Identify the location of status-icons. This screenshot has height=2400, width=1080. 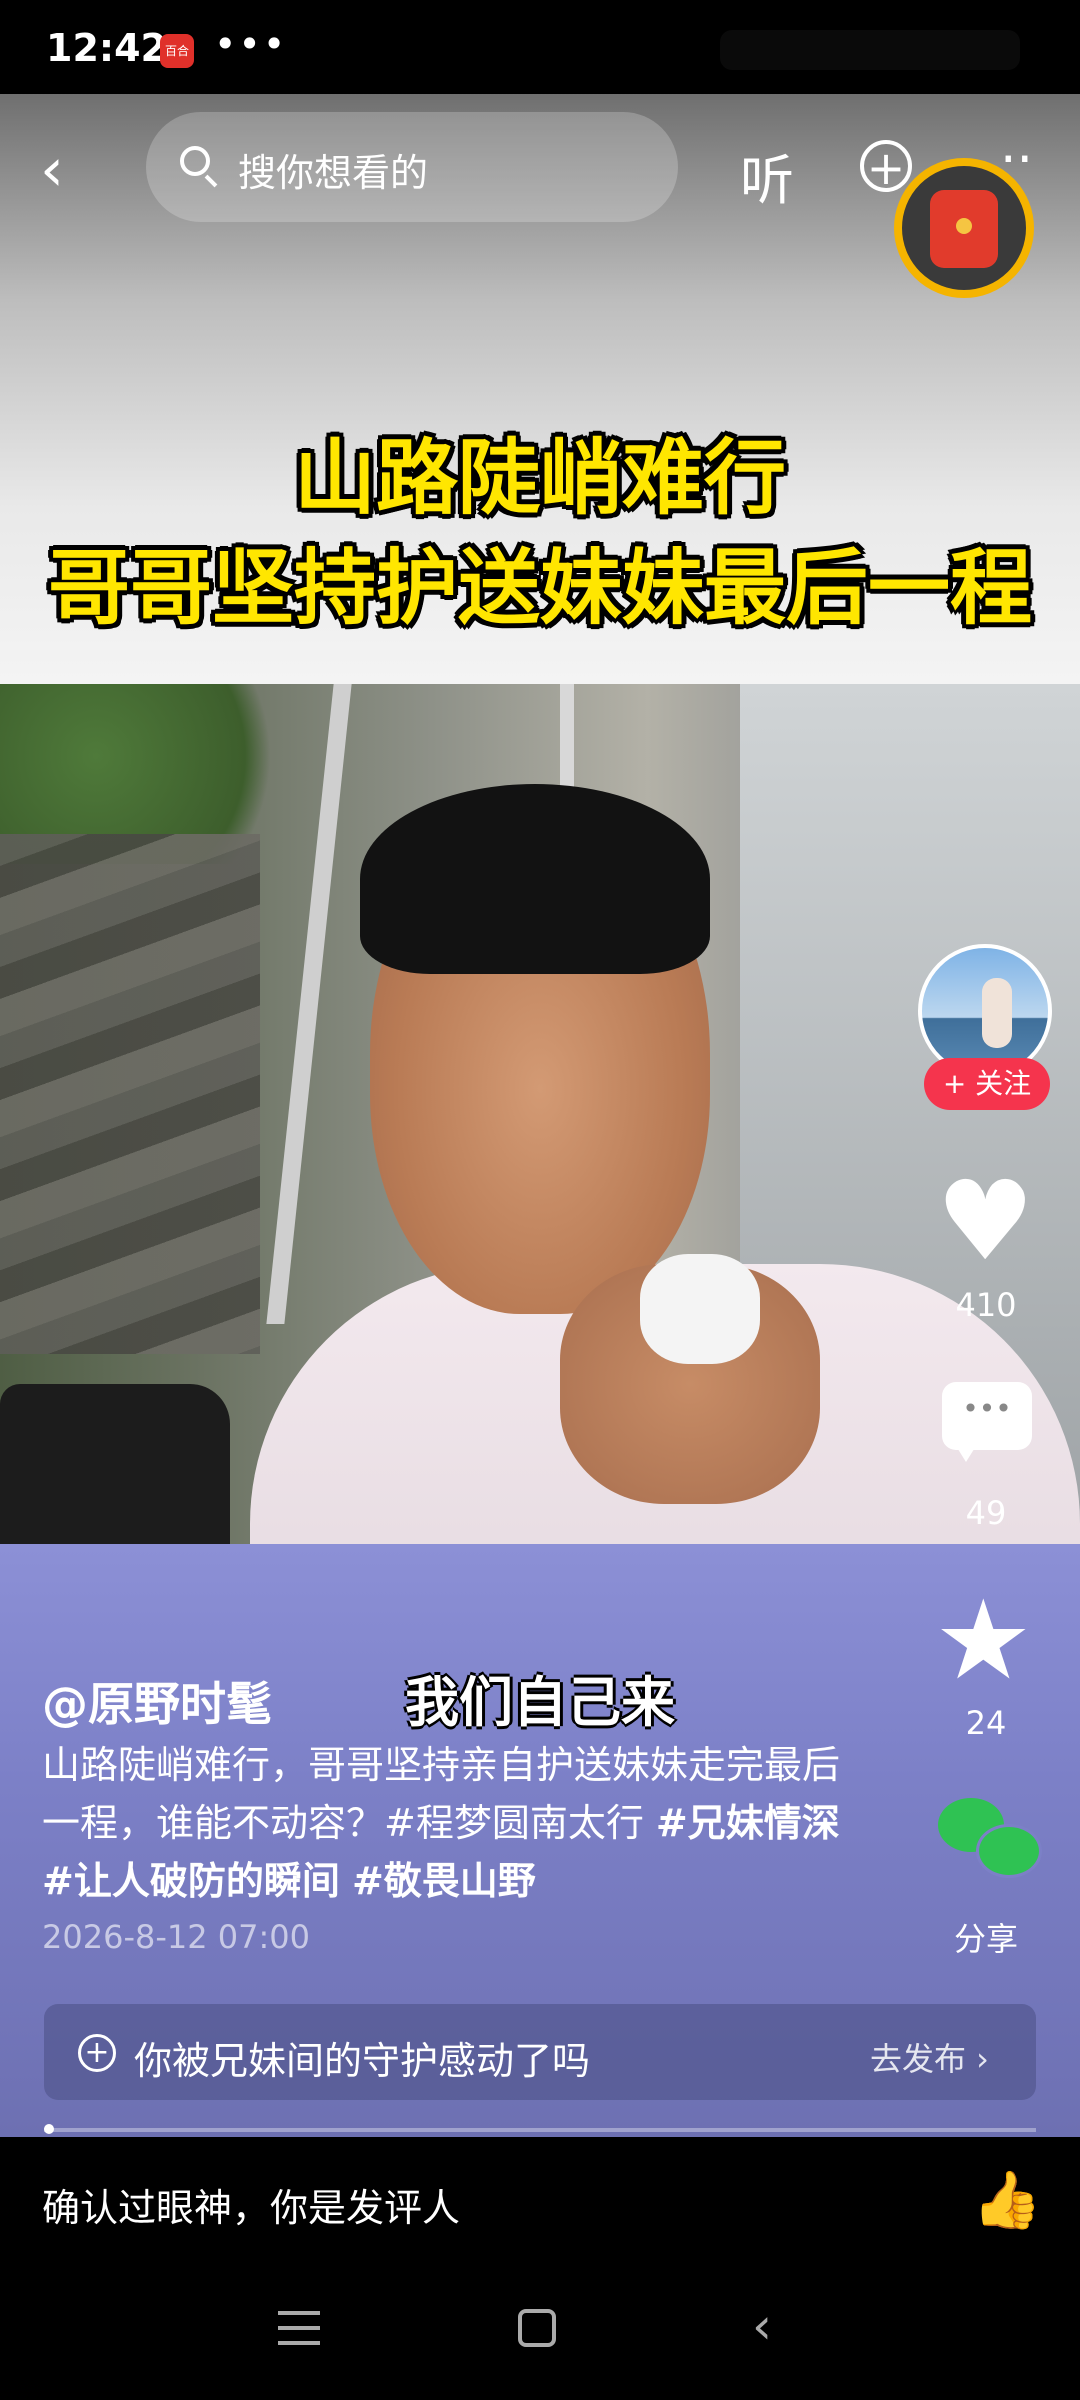
(870, 50).